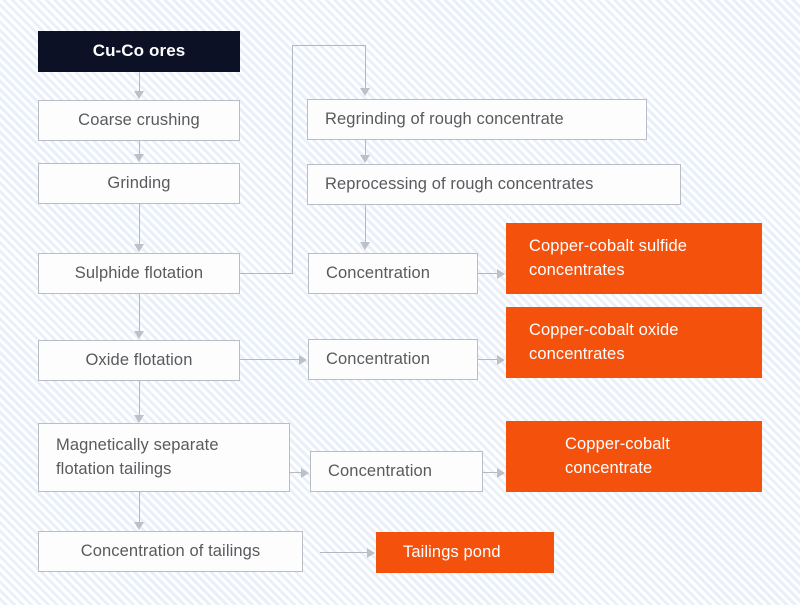 This screenshot has height=605, width=800. What do you see at coordinates (378, 358) in the screenshot?
I see `node-concentration-oxide-label: Concentration` at bounding box center [378, 358].